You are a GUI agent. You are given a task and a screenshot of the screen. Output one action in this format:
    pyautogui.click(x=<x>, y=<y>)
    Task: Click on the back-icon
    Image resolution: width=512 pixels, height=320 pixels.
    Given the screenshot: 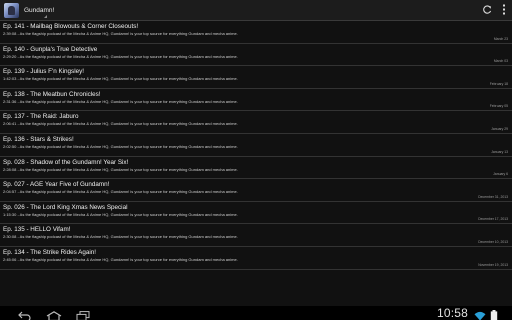 What is the action you would take?
    pyautogui.click(x=25, y=314)
    